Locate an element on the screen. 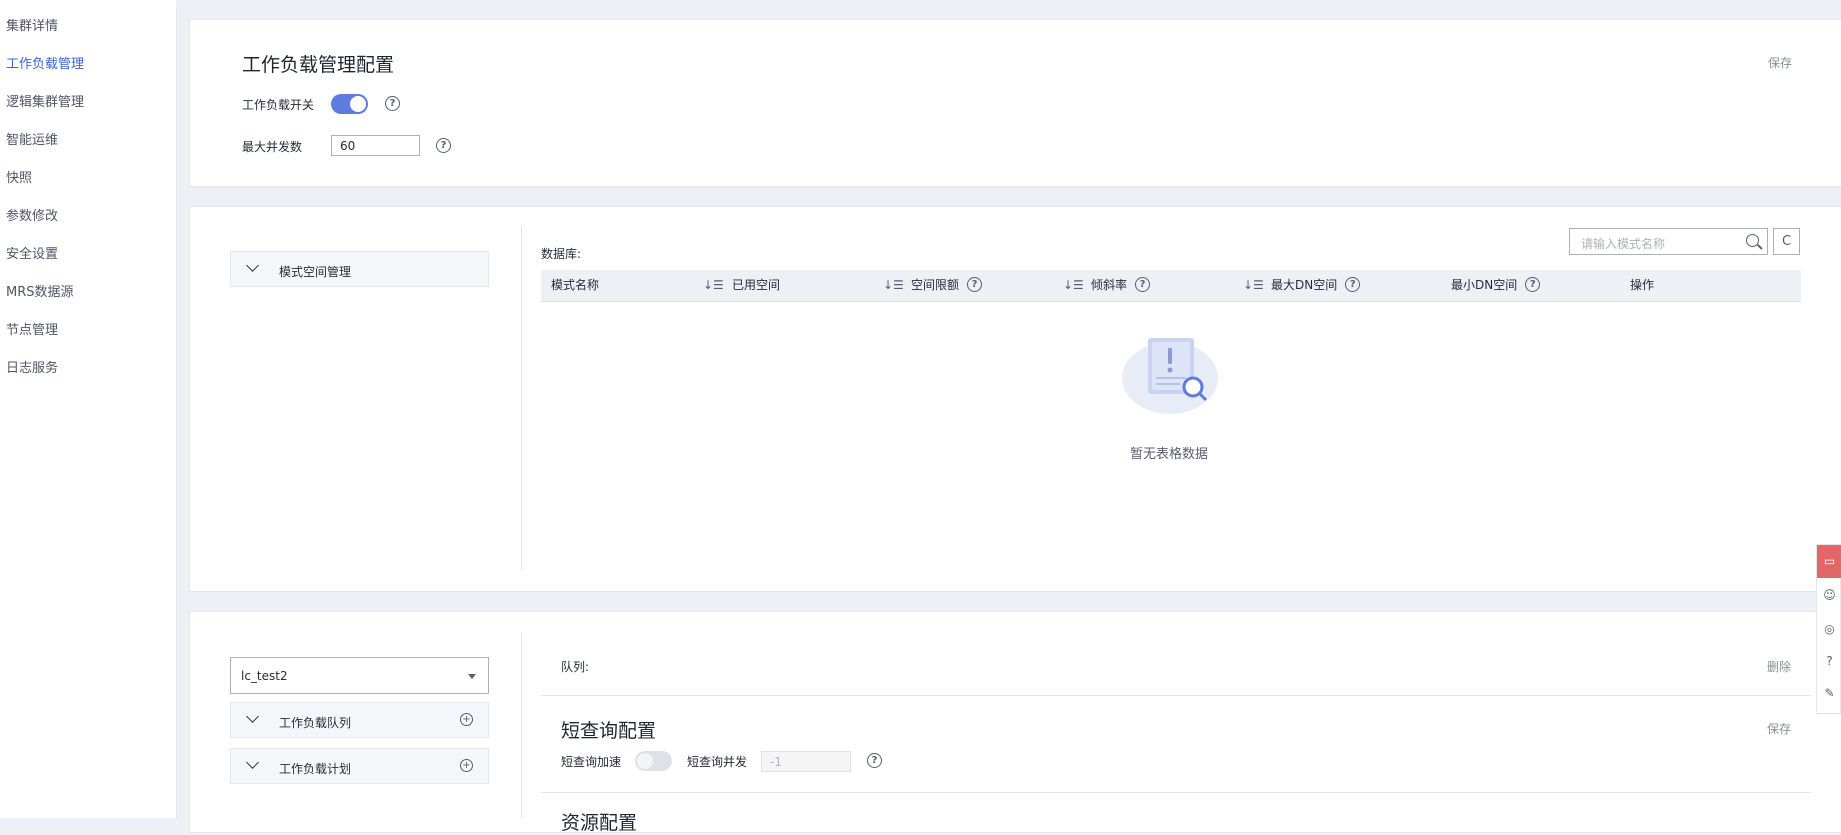  search-placeholder: 请输入模式名称 is located at coordinates (1623, 244).